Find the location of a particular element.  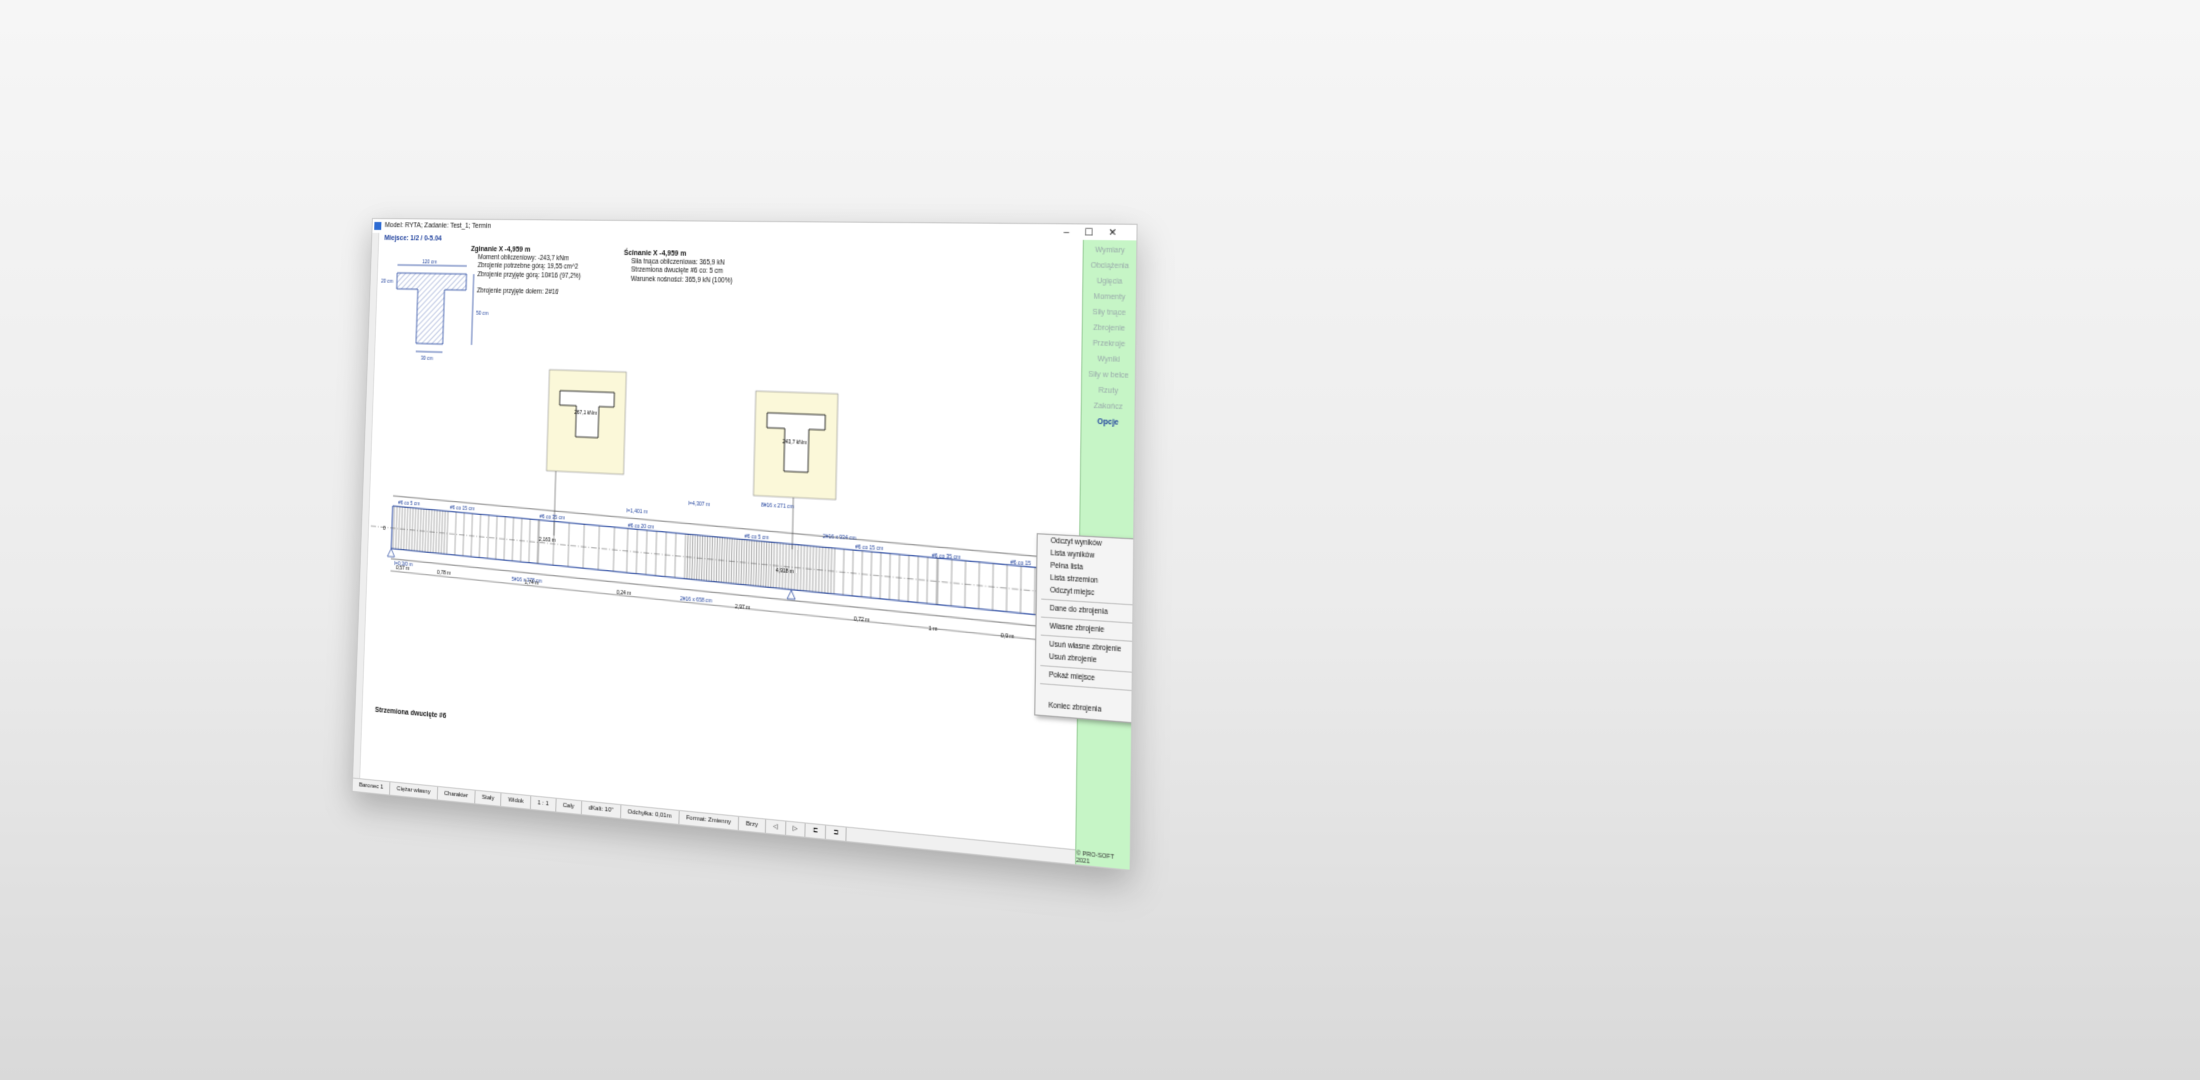

sidebar-item: Momenty is located at coordinates (1109, 298).